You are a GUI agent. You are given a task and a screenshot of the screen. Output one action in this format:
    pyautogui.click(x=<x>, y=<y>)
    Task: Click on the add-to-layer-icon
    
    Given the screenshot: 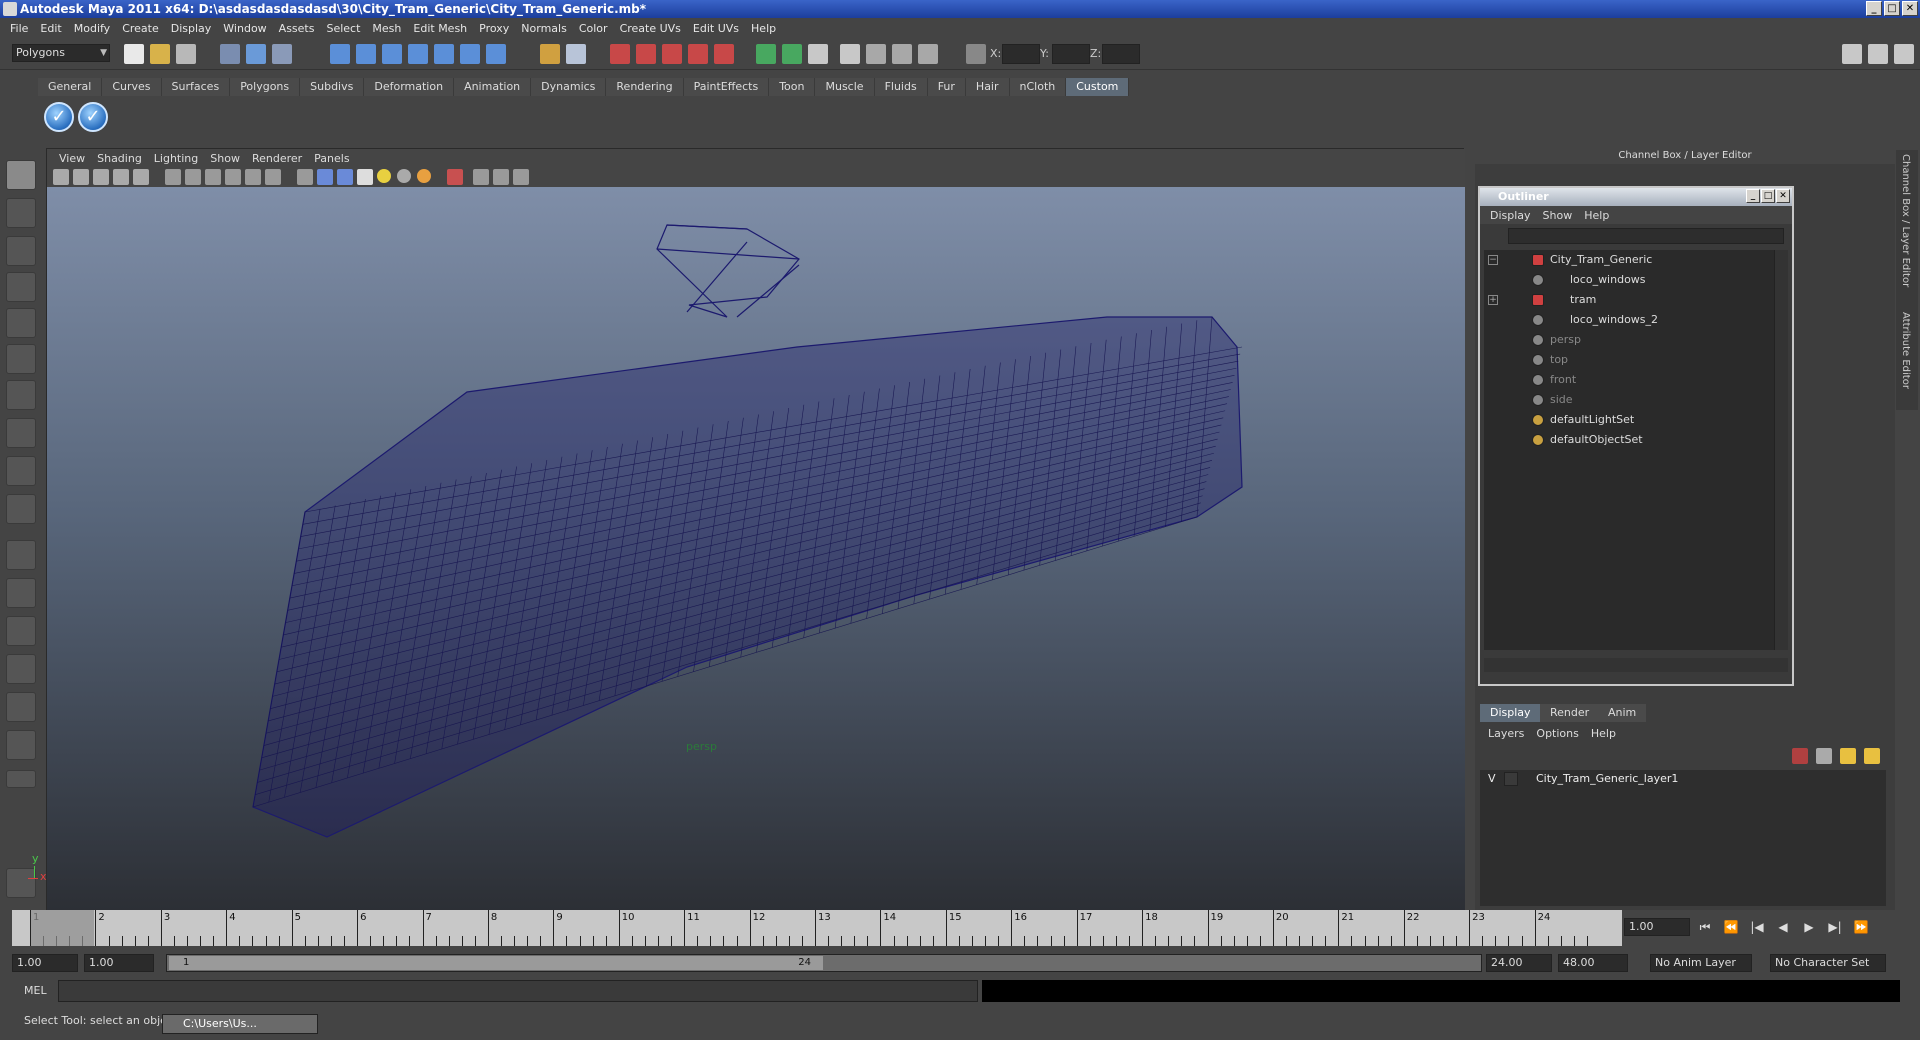 What is the action you would take?
    pyautogui.click(x=1872, y=756)
    